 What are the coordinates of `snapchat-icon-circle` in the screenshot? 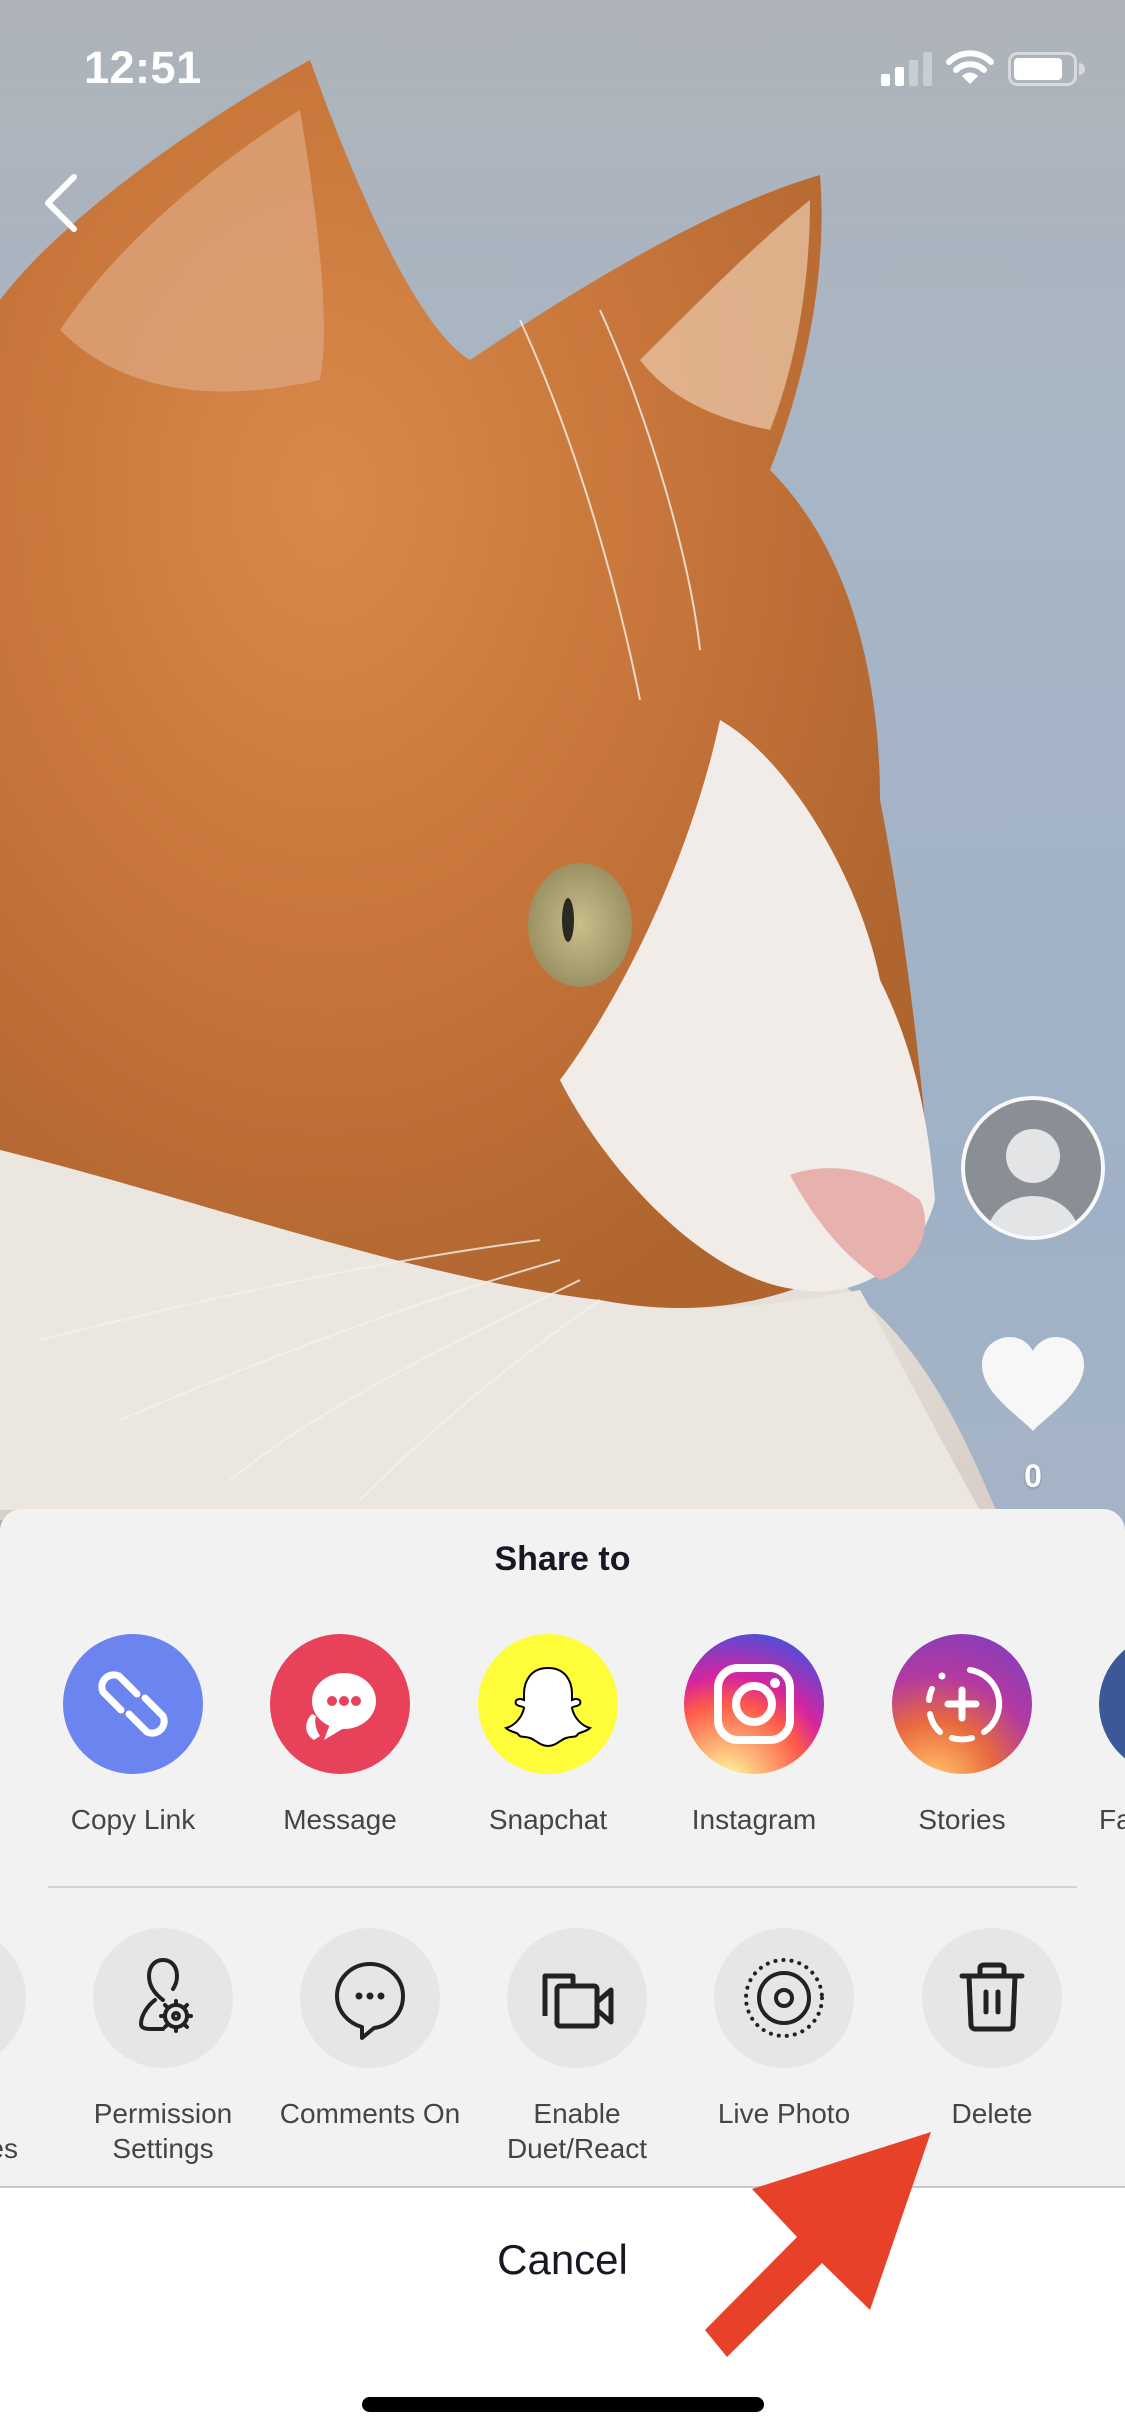 It's located at (548, 1704).